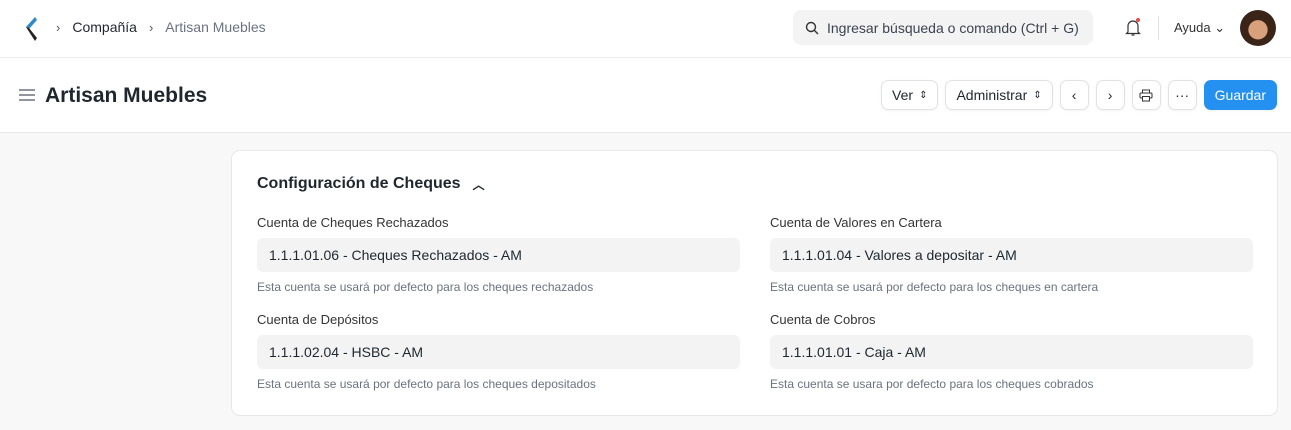 Image resolution: width=1291 pixels, height=430 pixels. I want to click on more-icon: ···, so click(1182, 95).